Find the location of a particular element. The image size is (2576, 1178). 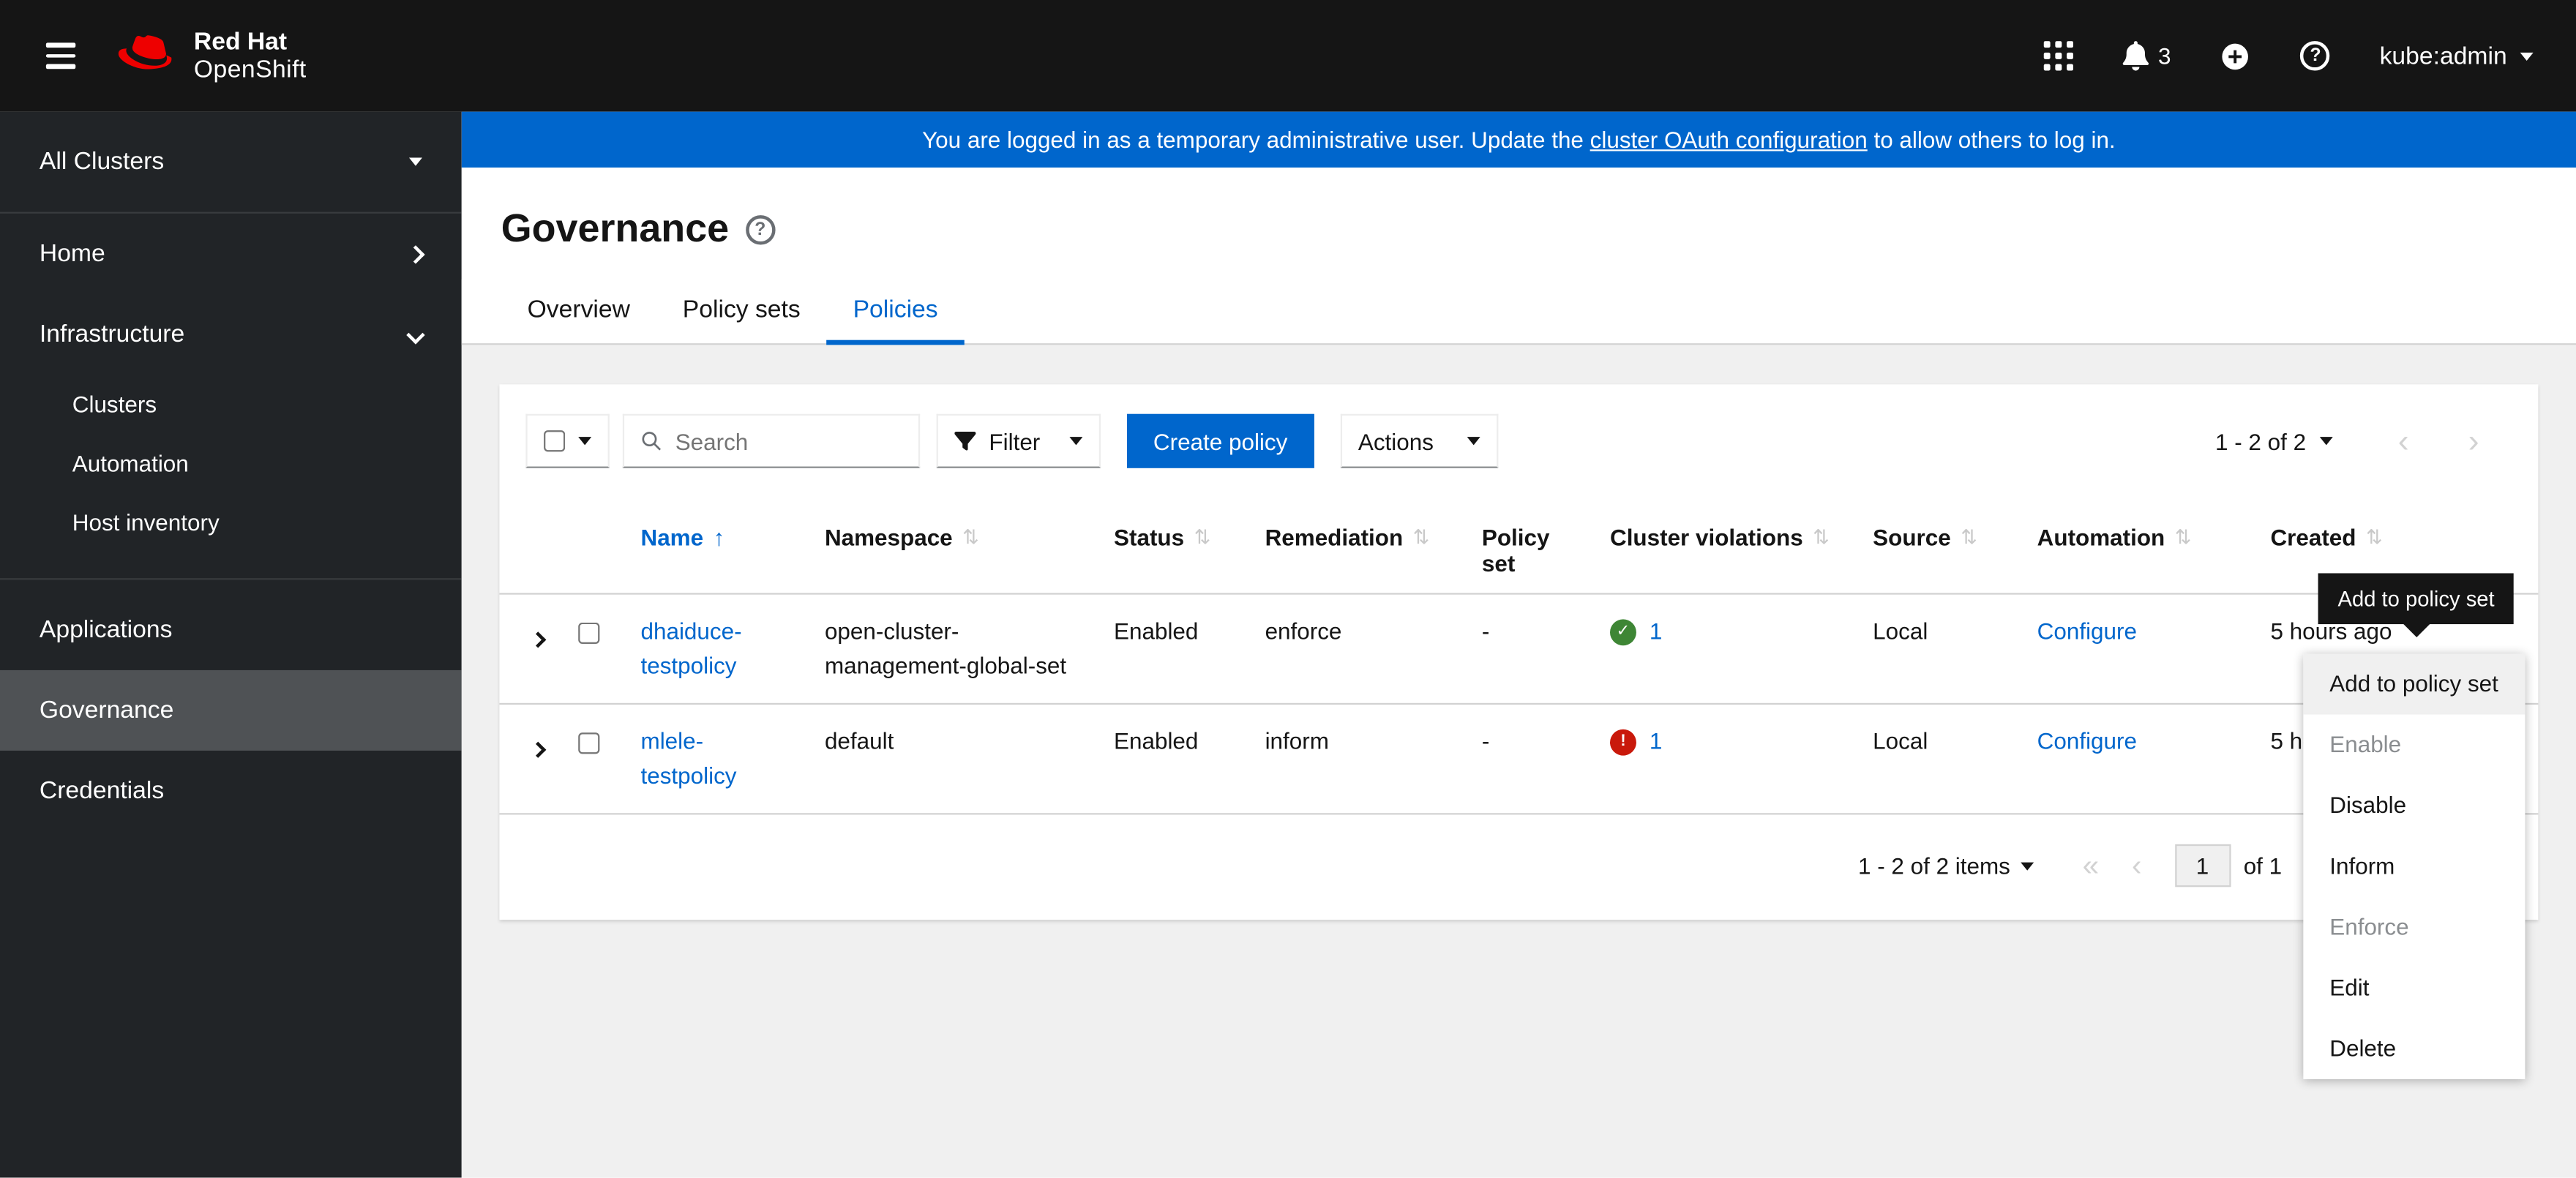

user-menu-button: kube:admin is located at coordinates (2457, 56).